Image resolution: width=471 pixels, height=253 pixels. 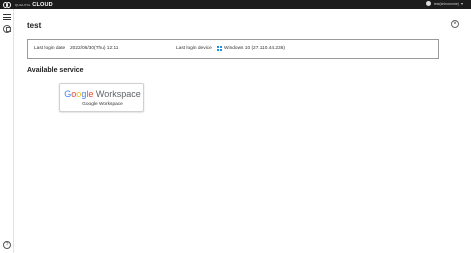 I want to click on app-logo: QUALITIA CLOUD, so click(x=28, y=4).